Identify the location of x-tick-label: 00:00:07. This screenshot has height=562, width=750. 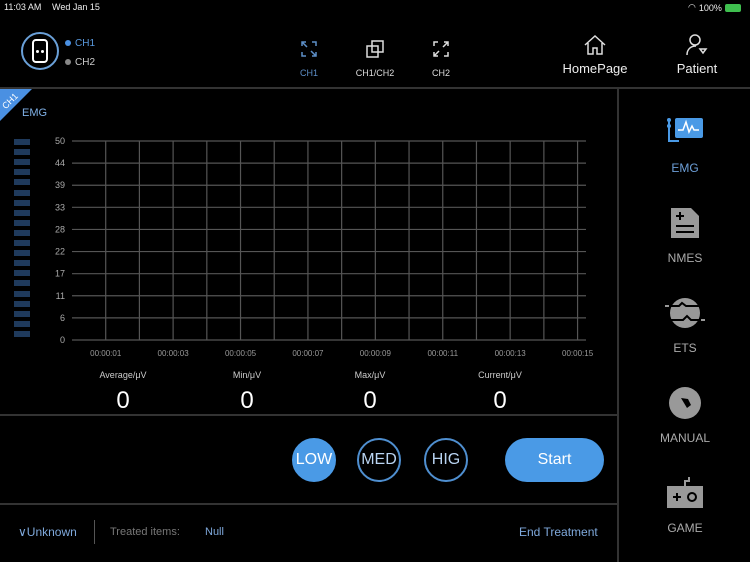
(308, 353).